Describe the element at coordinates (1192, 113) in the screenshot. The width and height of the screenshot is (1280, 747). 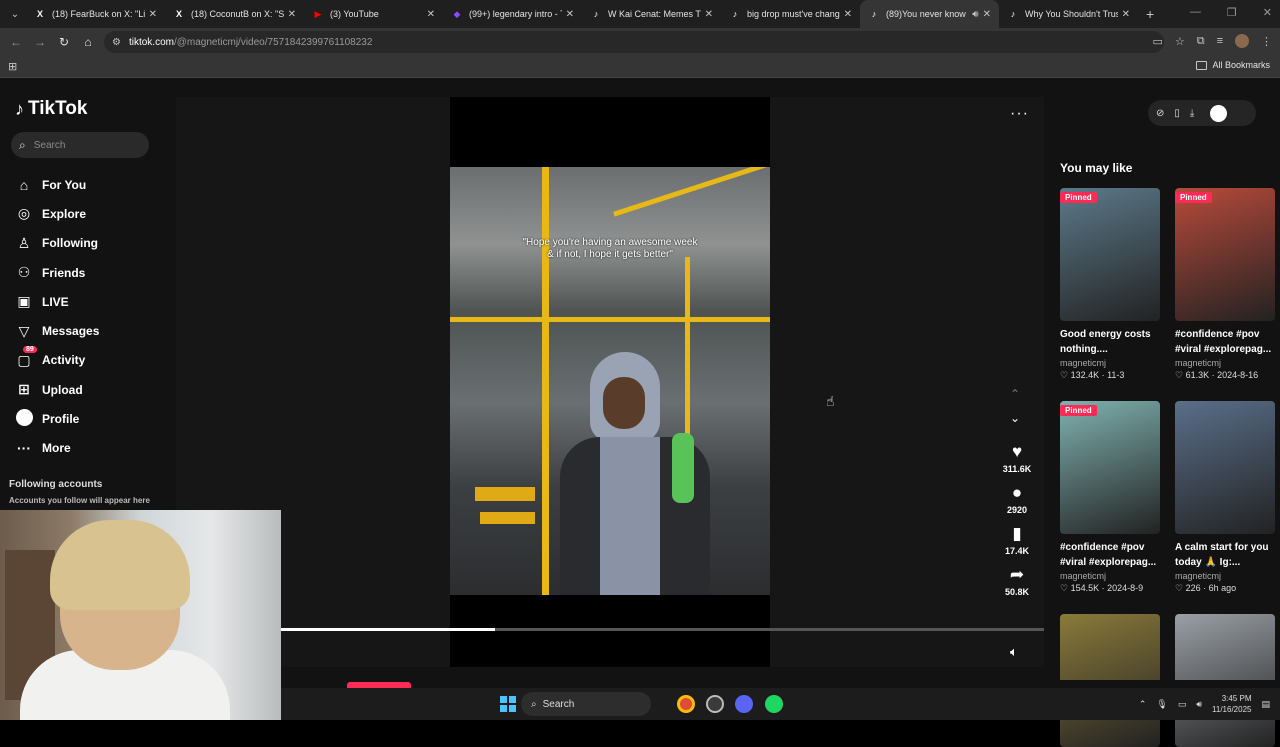
I see `download-icon: ⤓` at that location.